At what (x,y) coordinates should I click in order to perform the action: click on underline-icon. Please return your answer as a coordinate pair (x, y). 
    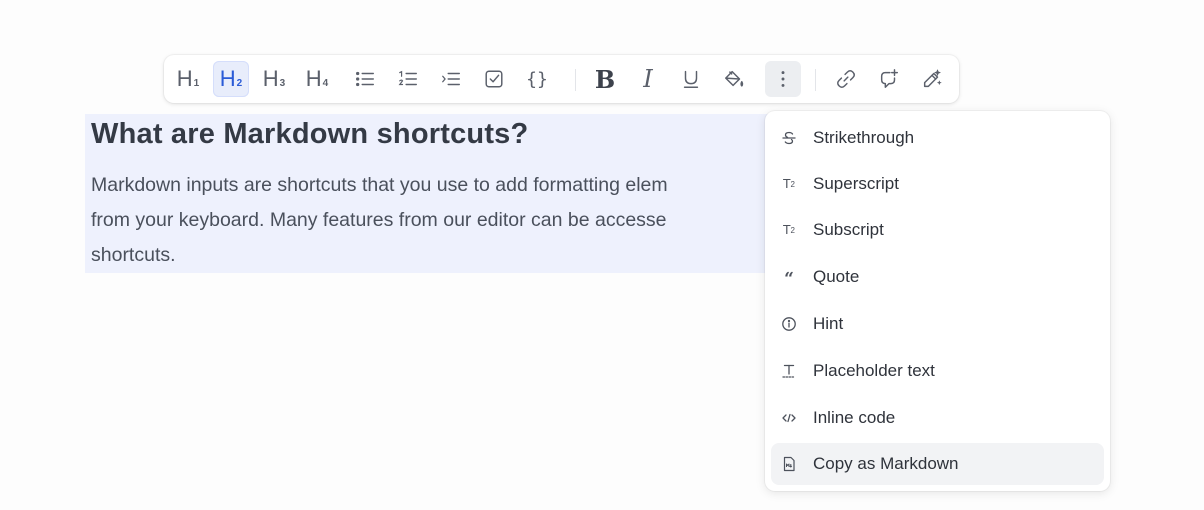
    Looking at the image, I should click on (691, 79).